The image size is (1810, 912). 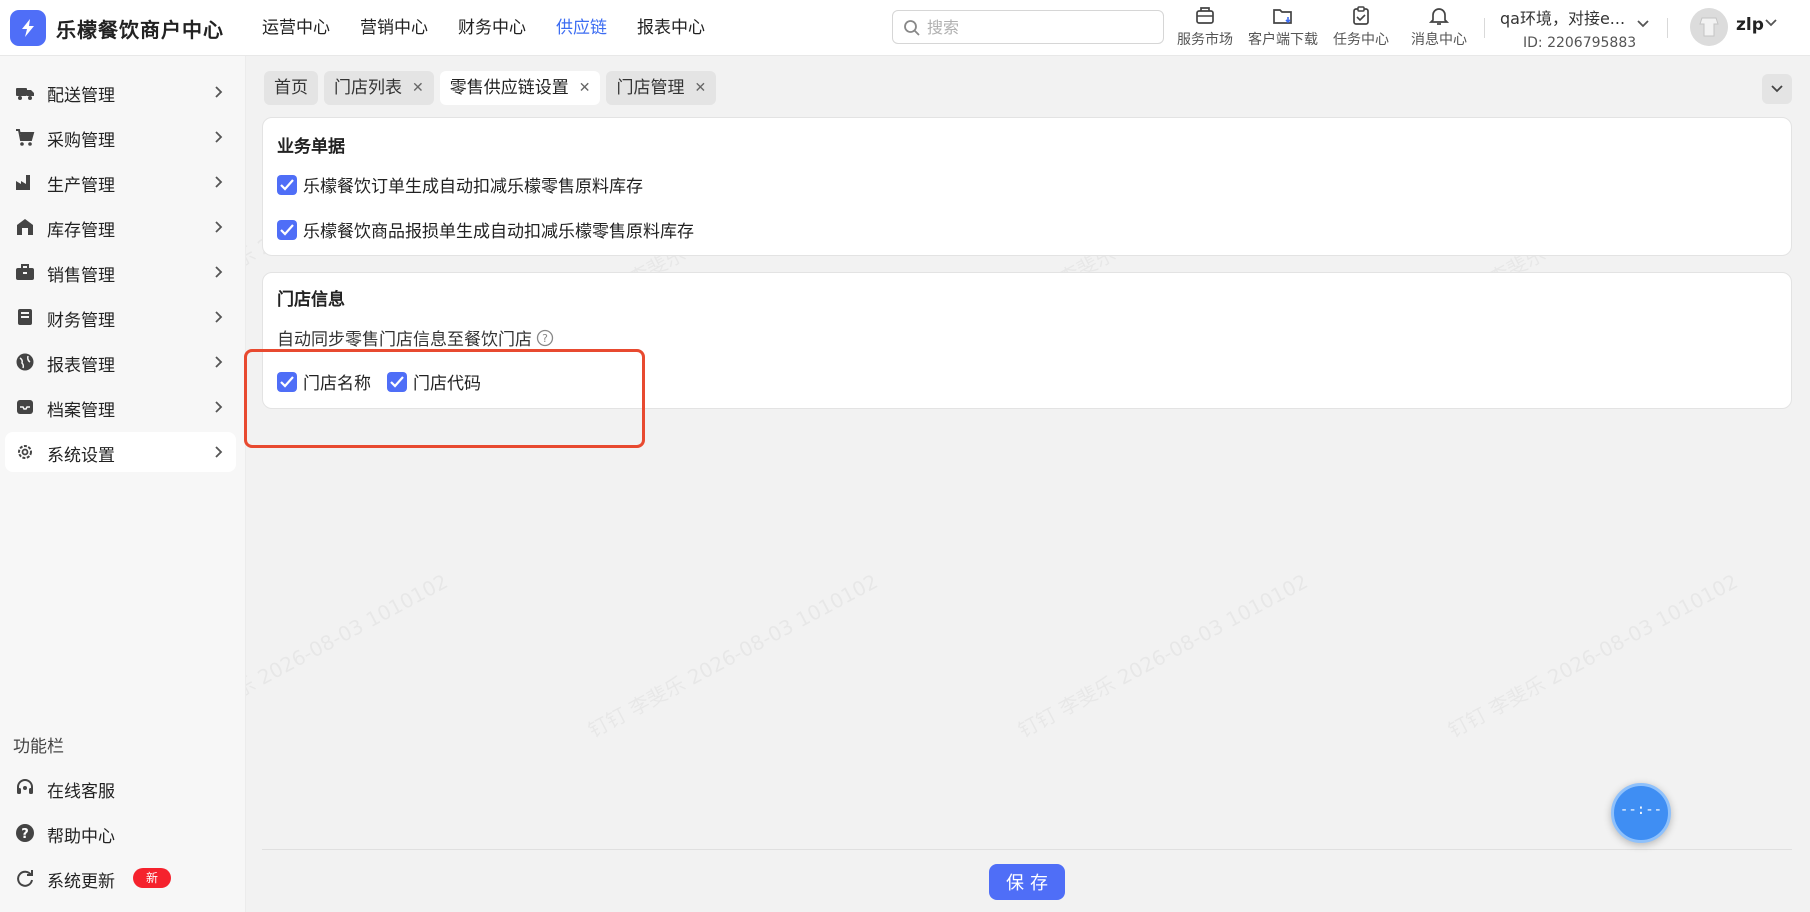 What do you see at coordinates (25, 137) in the screenshot?
I see `cart-icon` at bounding box center [25, 137].